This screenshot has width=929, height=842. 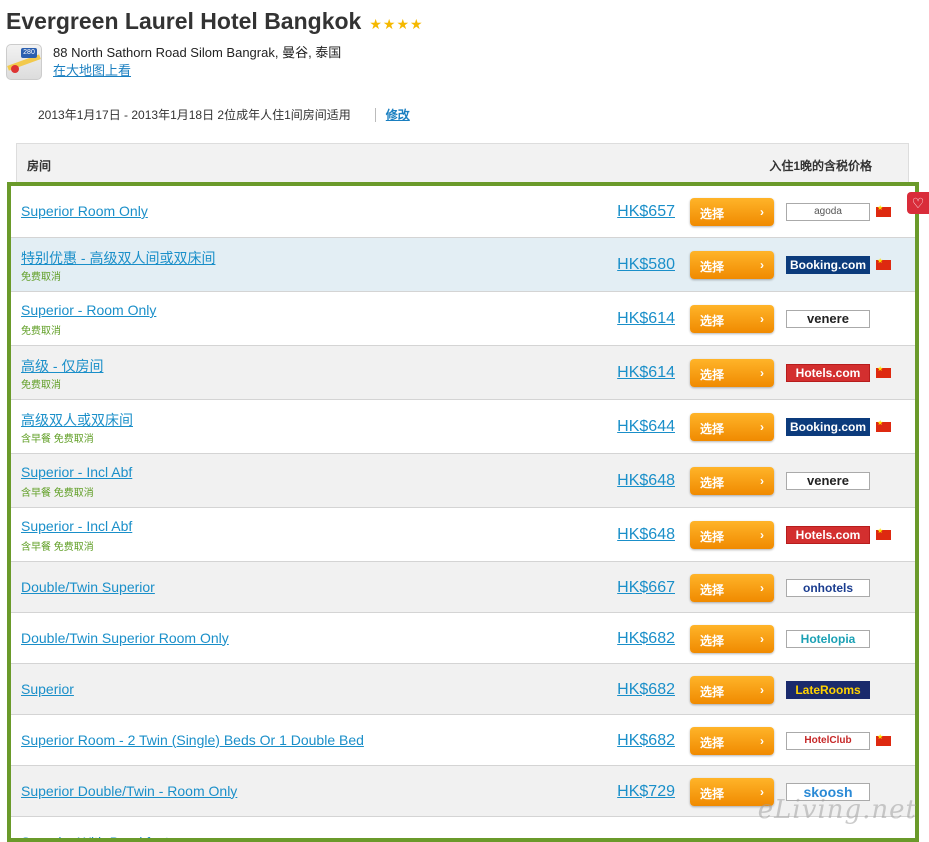 I want to click on room-column-header: 房间, so click(x=39, y=165).